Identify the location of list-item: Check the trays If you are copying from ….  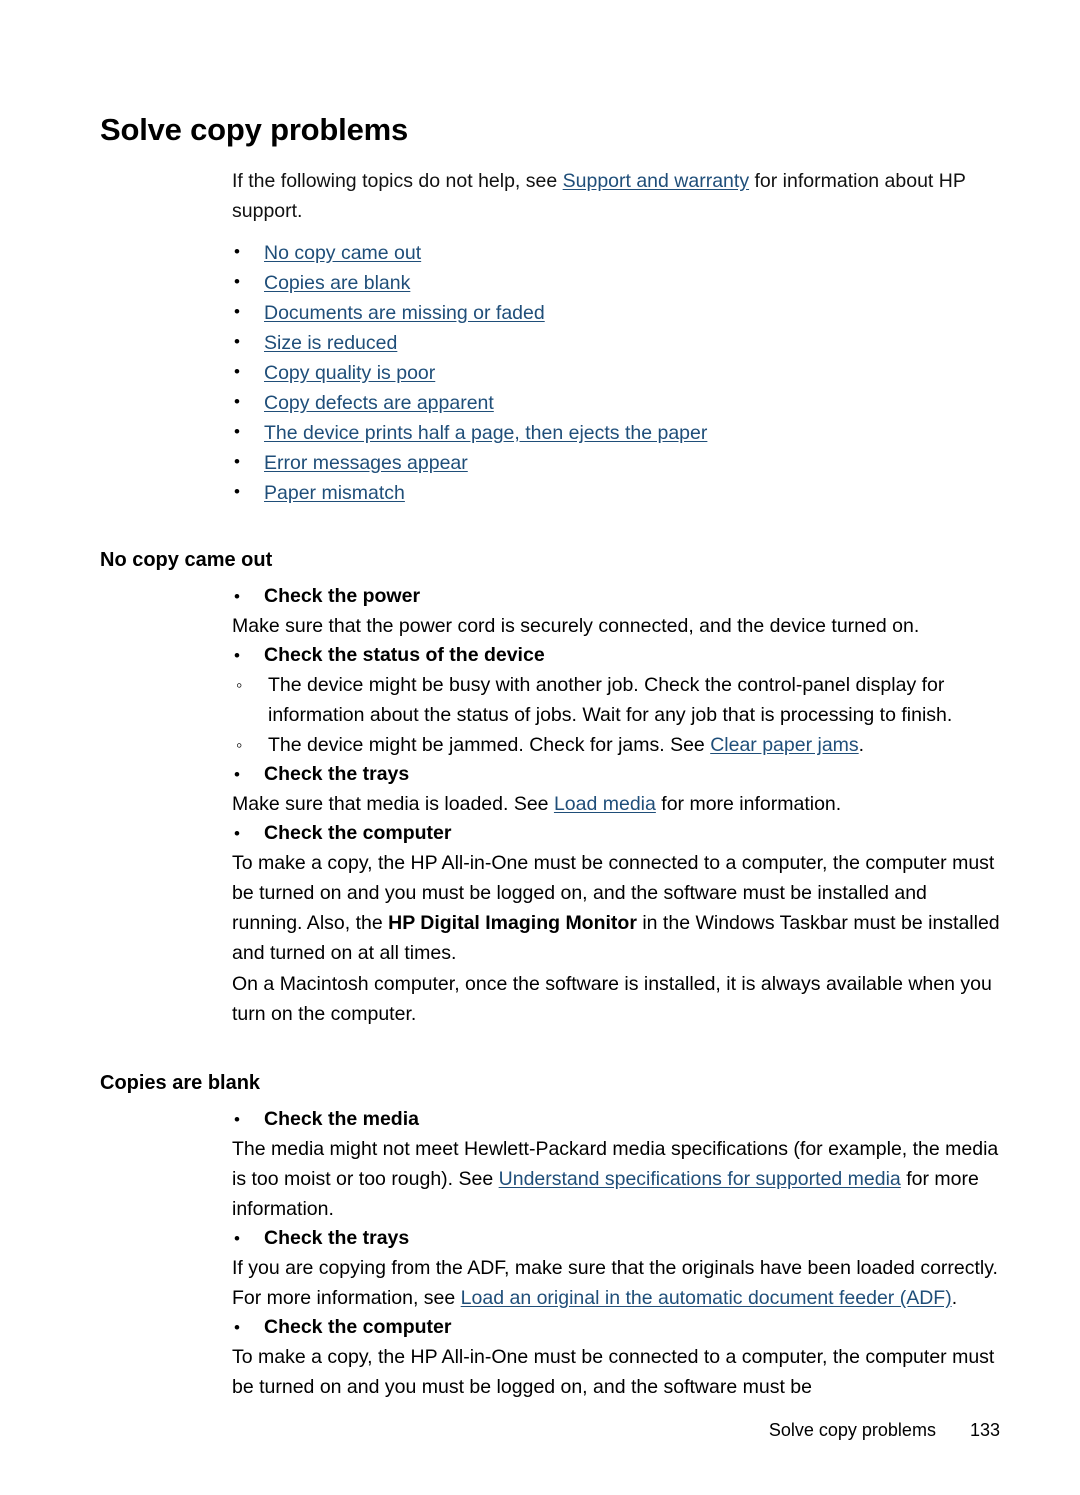
(616, 1268).